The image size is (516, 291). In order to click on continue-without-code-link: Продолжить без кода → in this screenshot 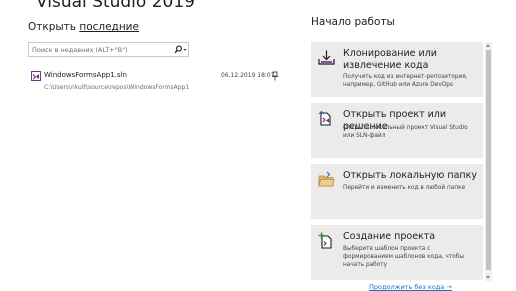, I will do `click(410, 287)`.